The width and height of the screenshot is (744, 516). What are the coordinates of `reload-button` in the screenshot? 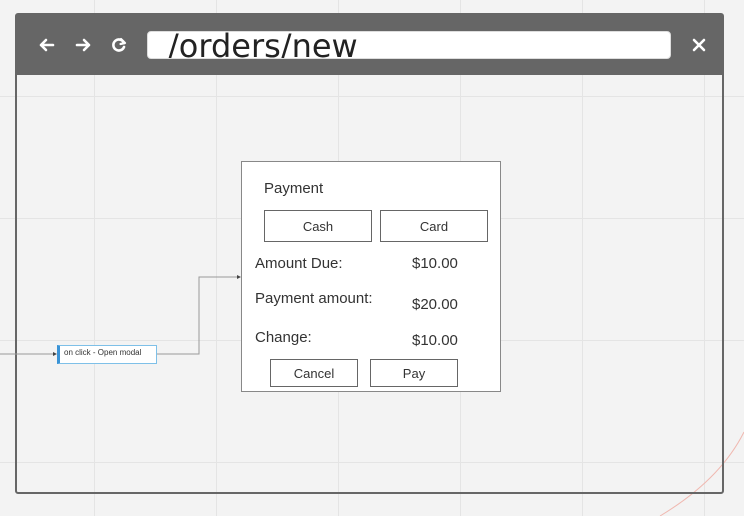 It's located at (119, 45).